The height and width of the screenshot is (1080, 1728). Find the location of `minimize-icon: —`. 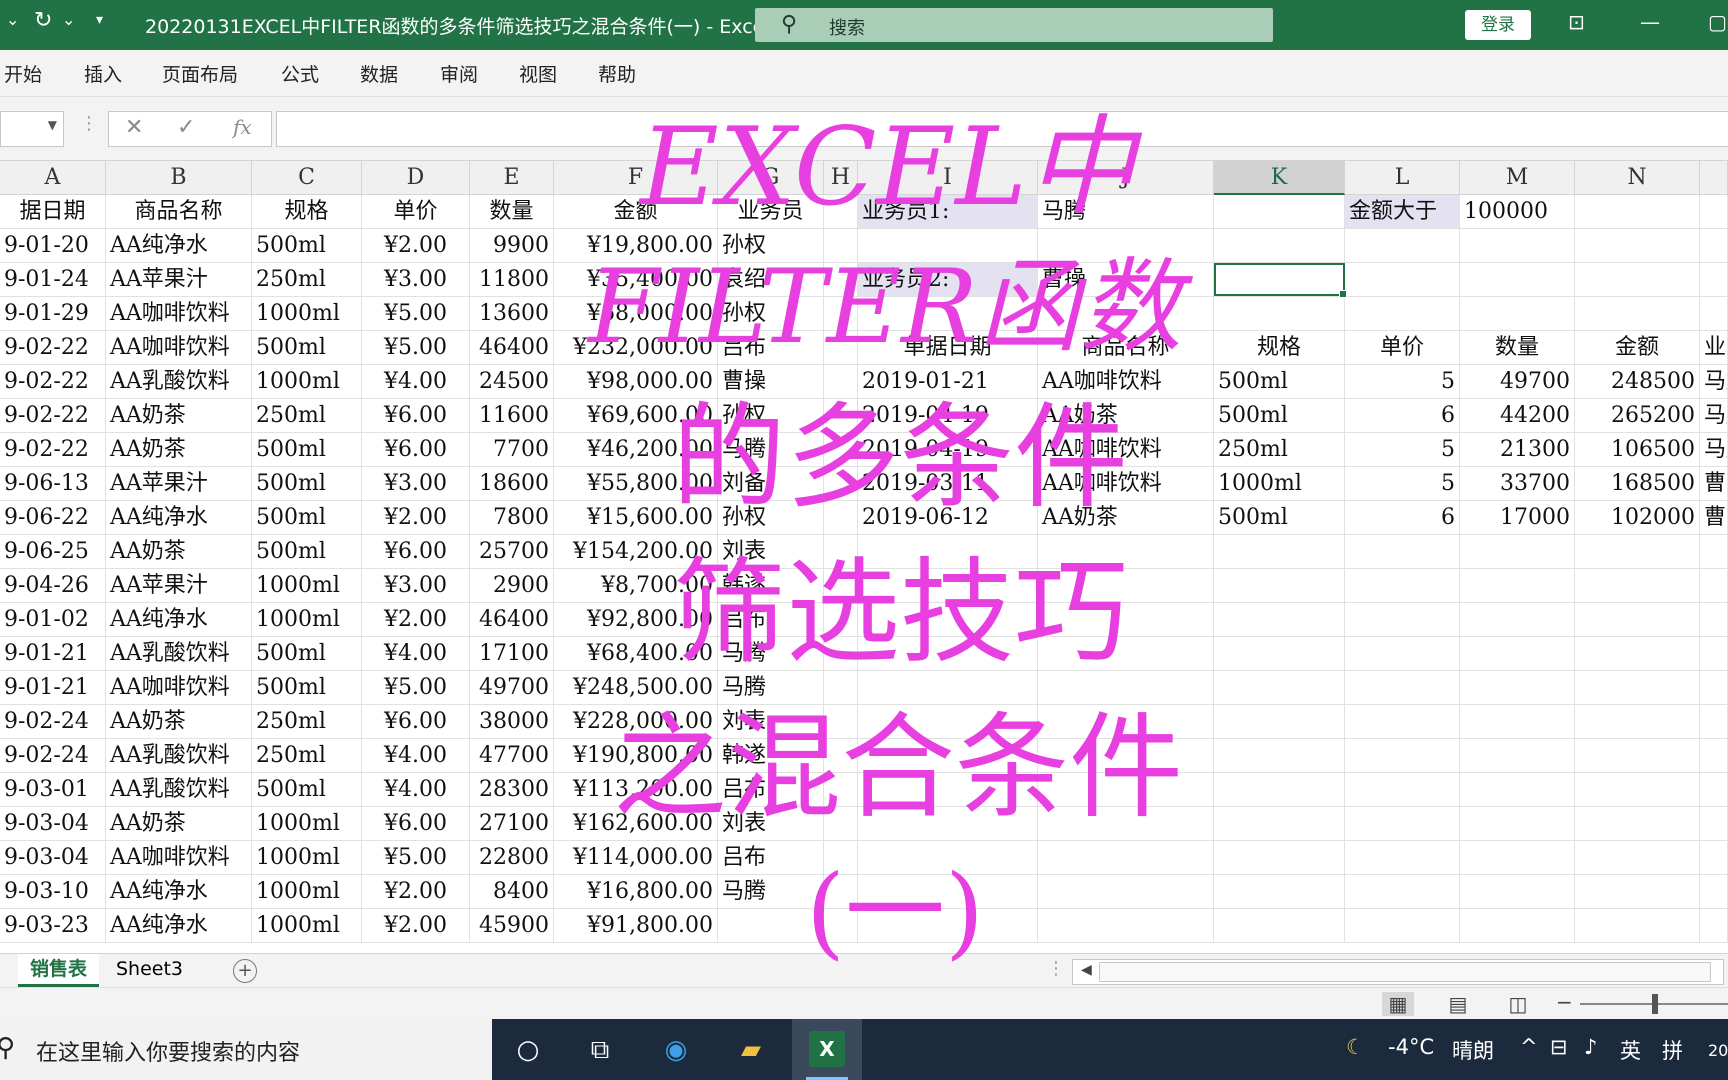

minimize-icon: — is located at coordinates (1650, 22).